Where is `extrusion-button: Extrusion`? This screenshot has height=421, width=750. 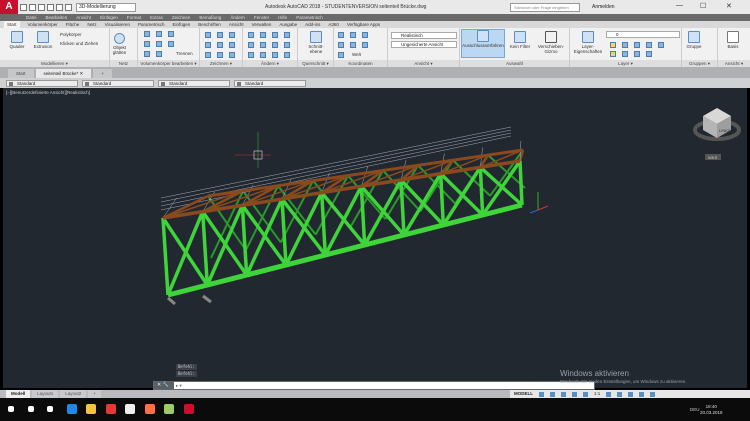 extrusion-button: Extrusion is located at coordinates (43, 40).